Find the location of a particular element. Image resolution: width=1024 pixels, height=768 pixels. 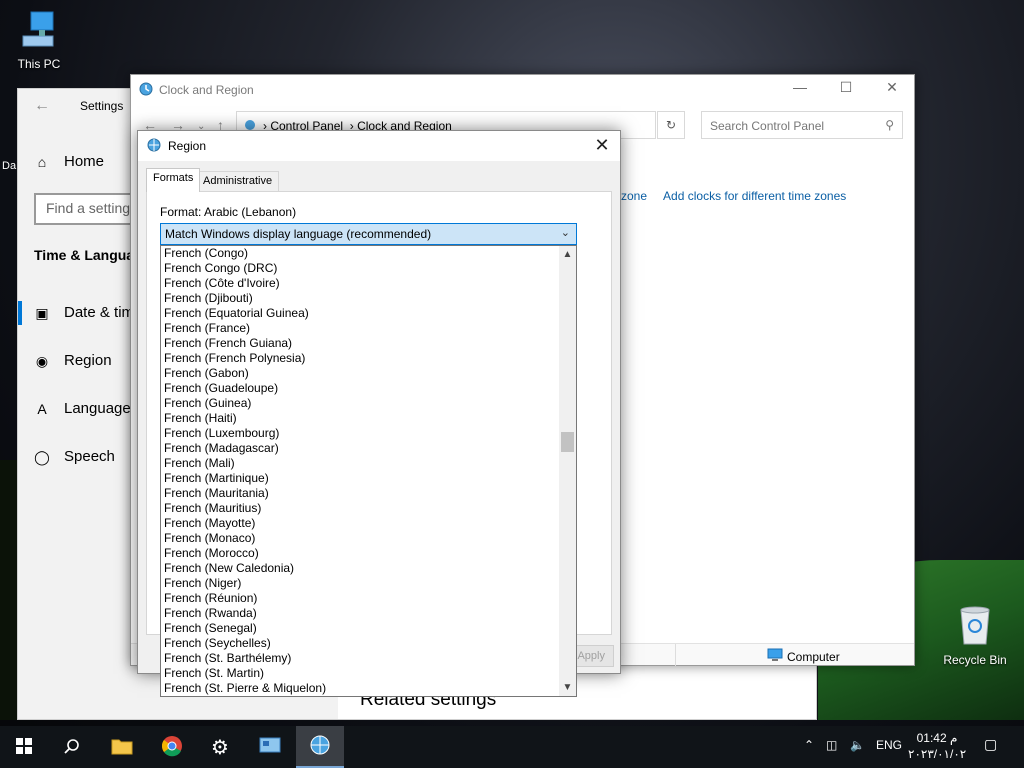

format-option: French (Martinique) is located at coordinates (360, 478).